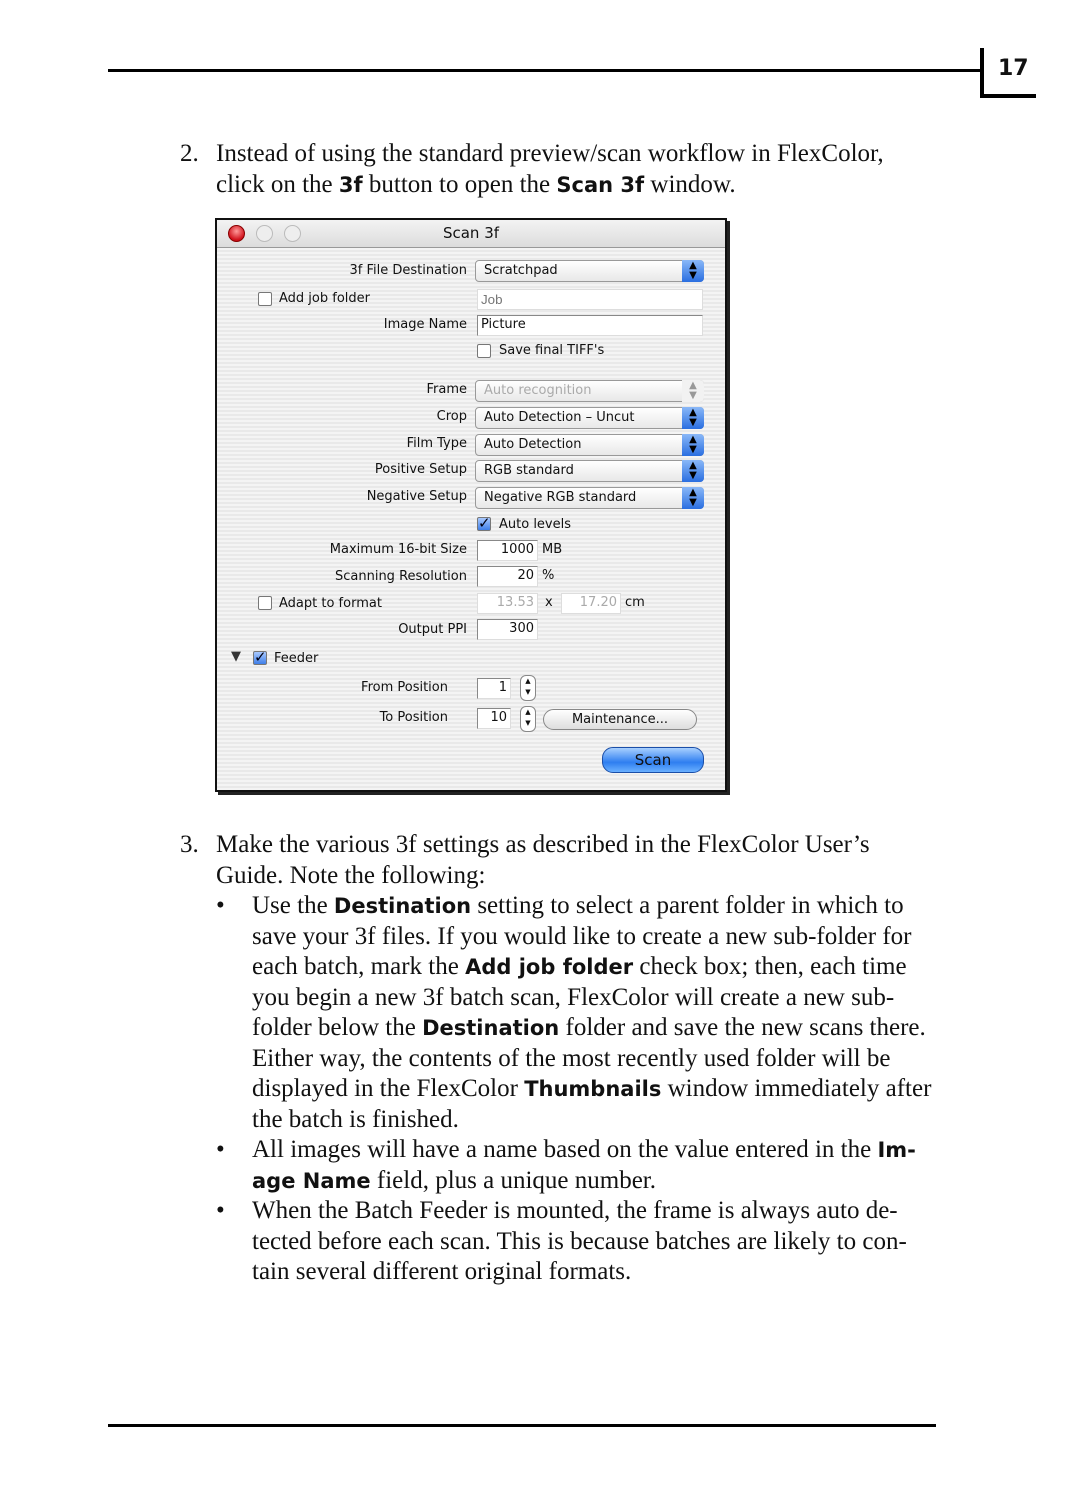  Describe the element at coordinates (522, 1425) in the screenshot. I see `footer-rule` at that location.